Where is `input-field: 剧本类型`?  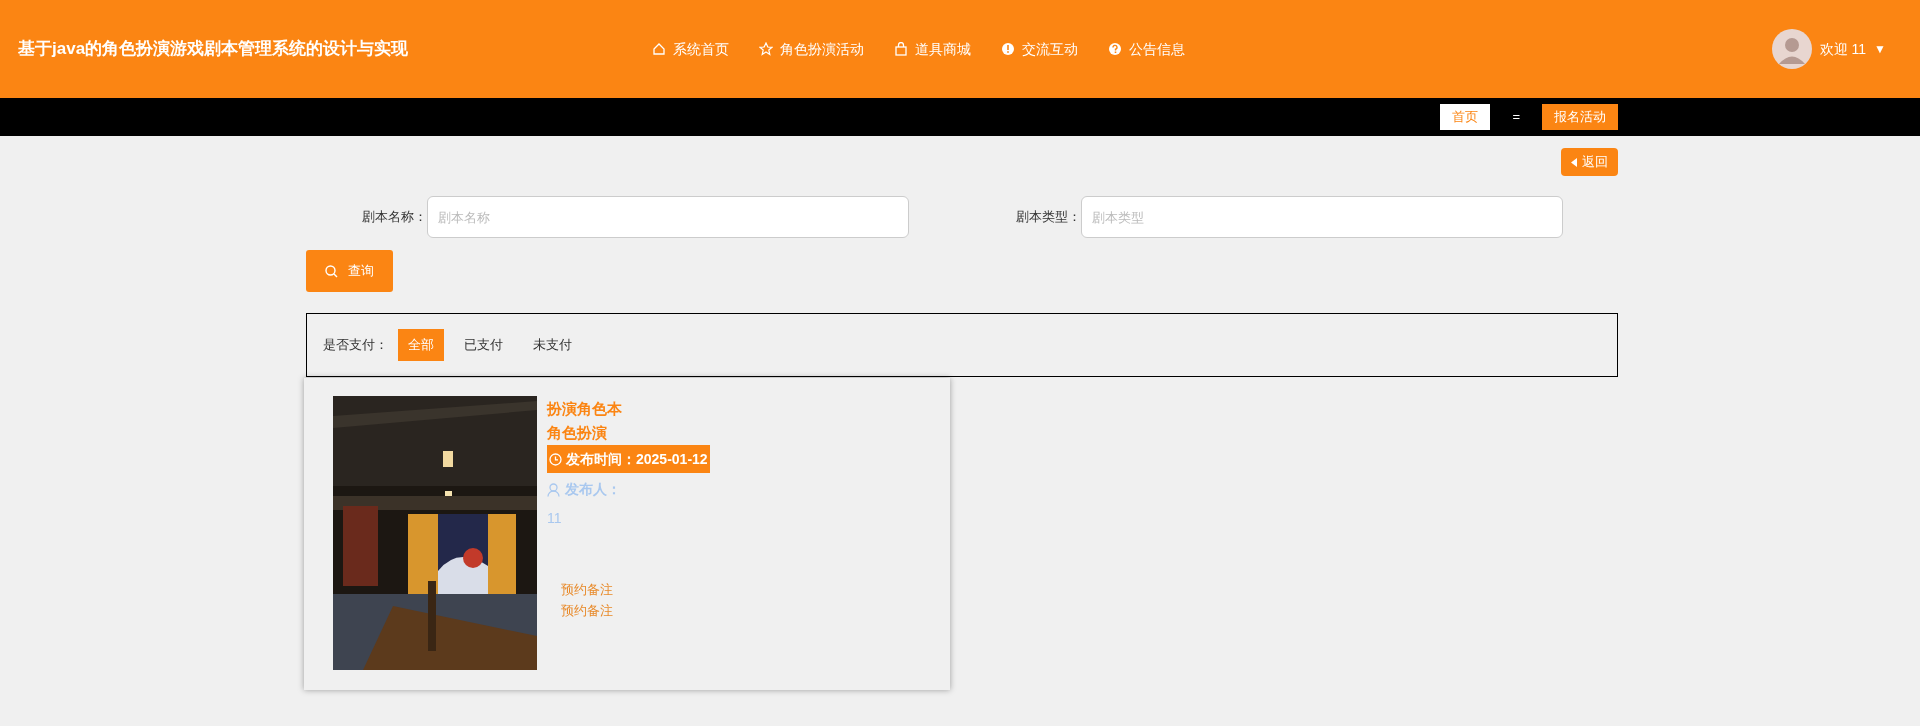
input-field: 剧本类型 is located at coordinates (1322, 217).